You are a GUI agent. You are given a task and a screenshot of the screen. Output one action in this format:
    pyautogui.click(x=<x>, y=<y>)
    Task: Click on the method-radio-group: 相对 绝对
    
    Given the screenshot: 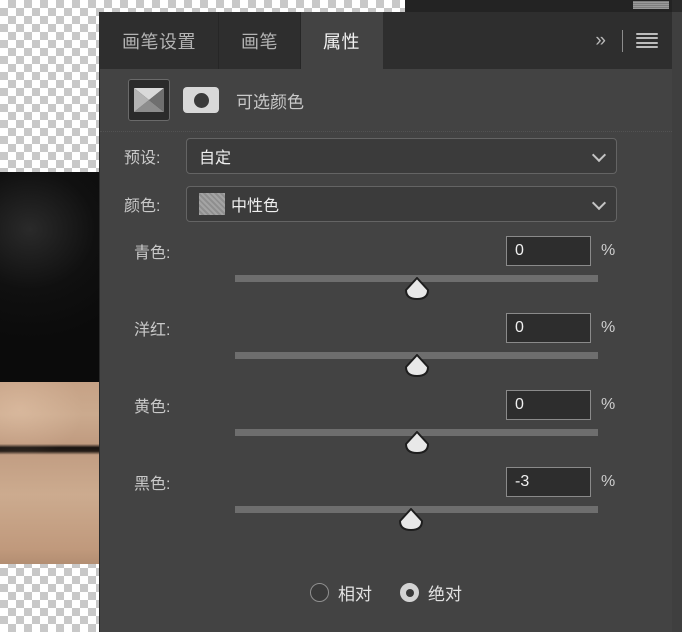 What is the action you would take?
    pyautogui.click(x=386, y=592)
    